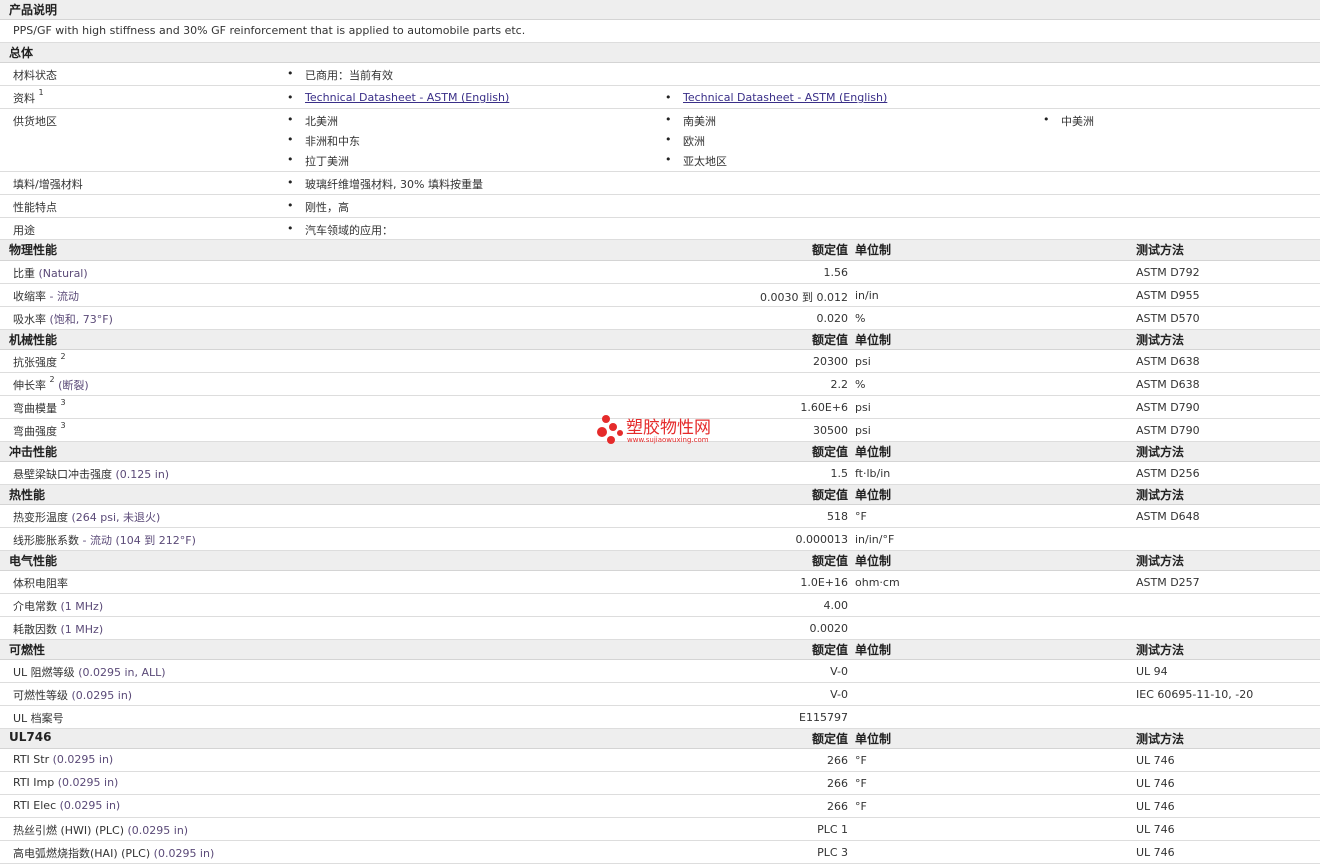  What do you see at coordinates (660, 473) in the screenshot?
I see `property-row: 悬壁梁缺口冲击强度 (0.125 in) 1.5 ft·lb/in ASTM D256` at bounding box center [660, 473].